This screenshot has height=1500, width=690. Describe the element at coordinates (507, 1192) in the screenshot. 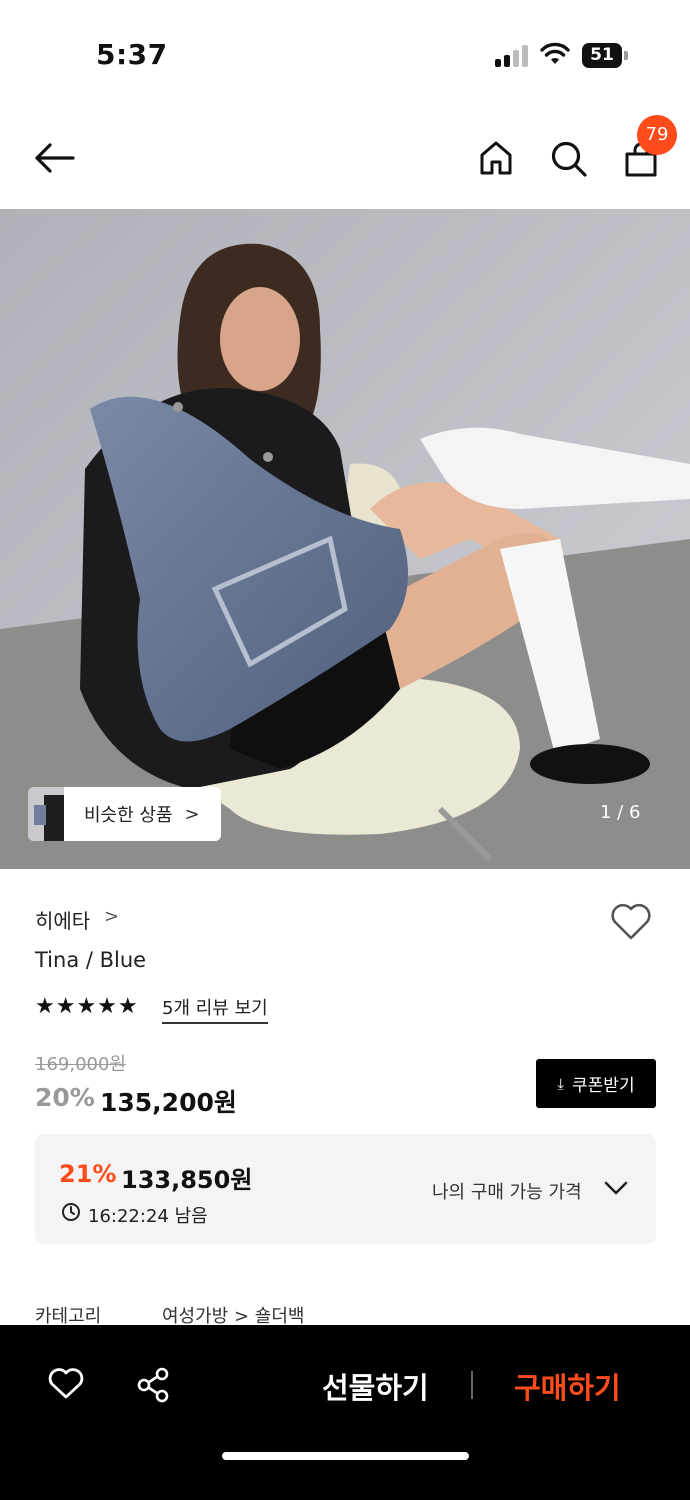

I see `my-price-label: 나의 구매 가능 가격` at that location.